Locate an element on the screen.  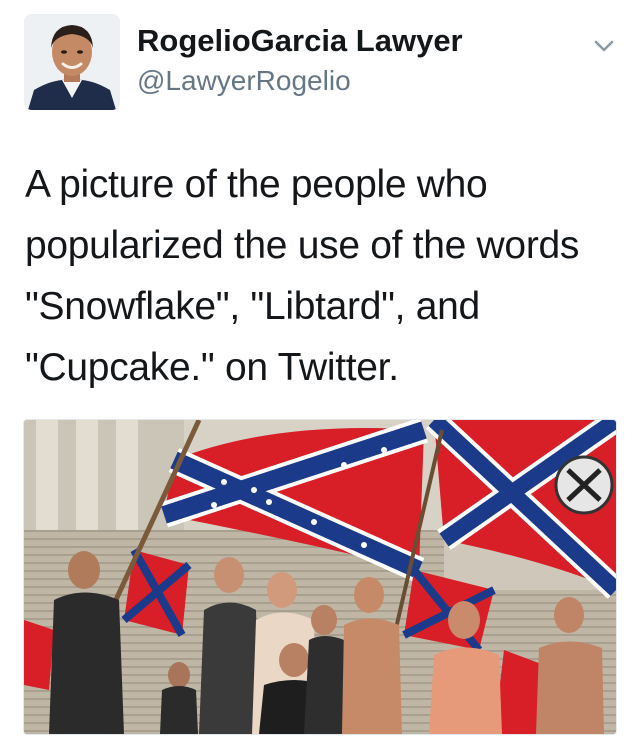
display-name: RogelioGarcia Lawyer is located at coordinates (300, 41).